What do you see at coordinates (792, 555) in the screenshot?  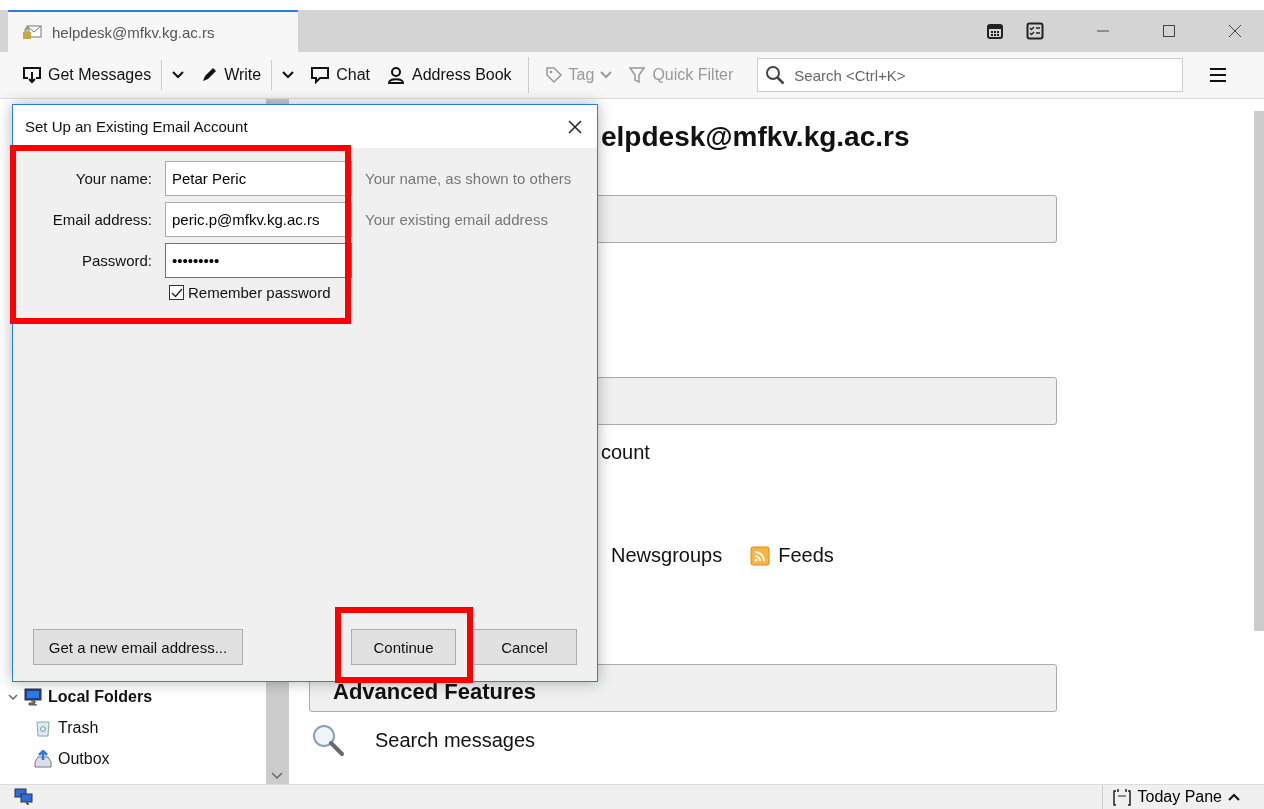 I see `account-type-link: Feeds` at bounding box center [792, 555].